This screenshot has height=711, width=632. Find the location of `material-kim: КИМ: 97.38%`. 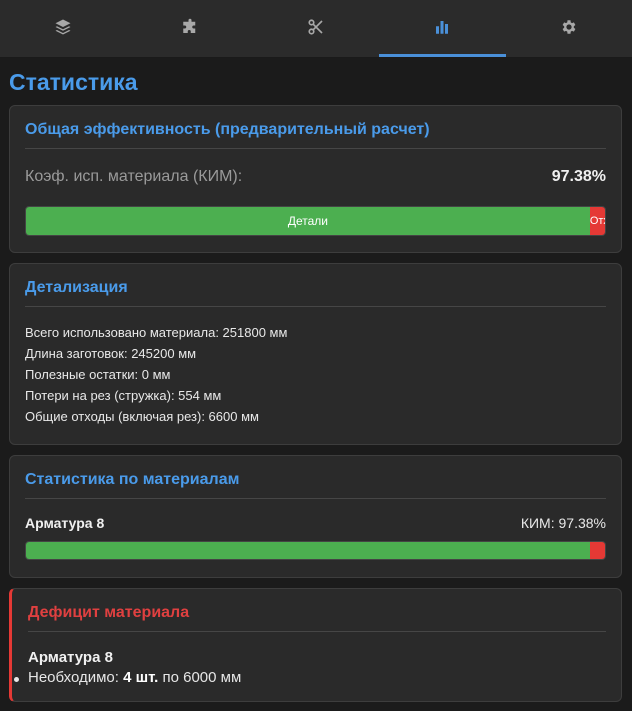

material-kim: КИМ: 97.38% is located at coordinates (563, 523).